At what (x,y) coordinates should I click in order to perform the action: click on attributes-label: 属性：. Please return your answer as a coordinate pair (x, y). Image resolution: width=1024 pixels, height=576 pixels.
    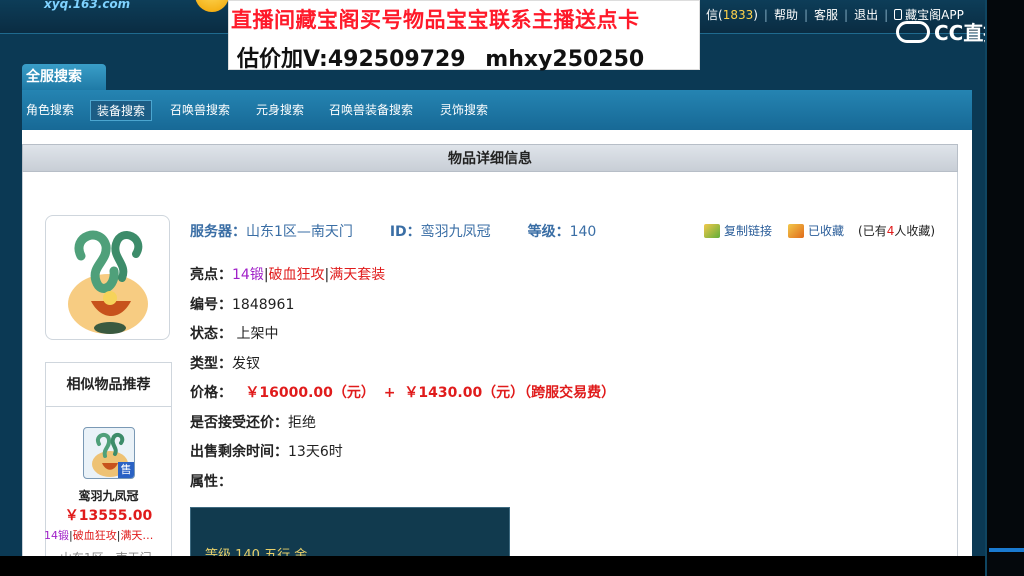
    Looking at the image, I should click on (211, 482).